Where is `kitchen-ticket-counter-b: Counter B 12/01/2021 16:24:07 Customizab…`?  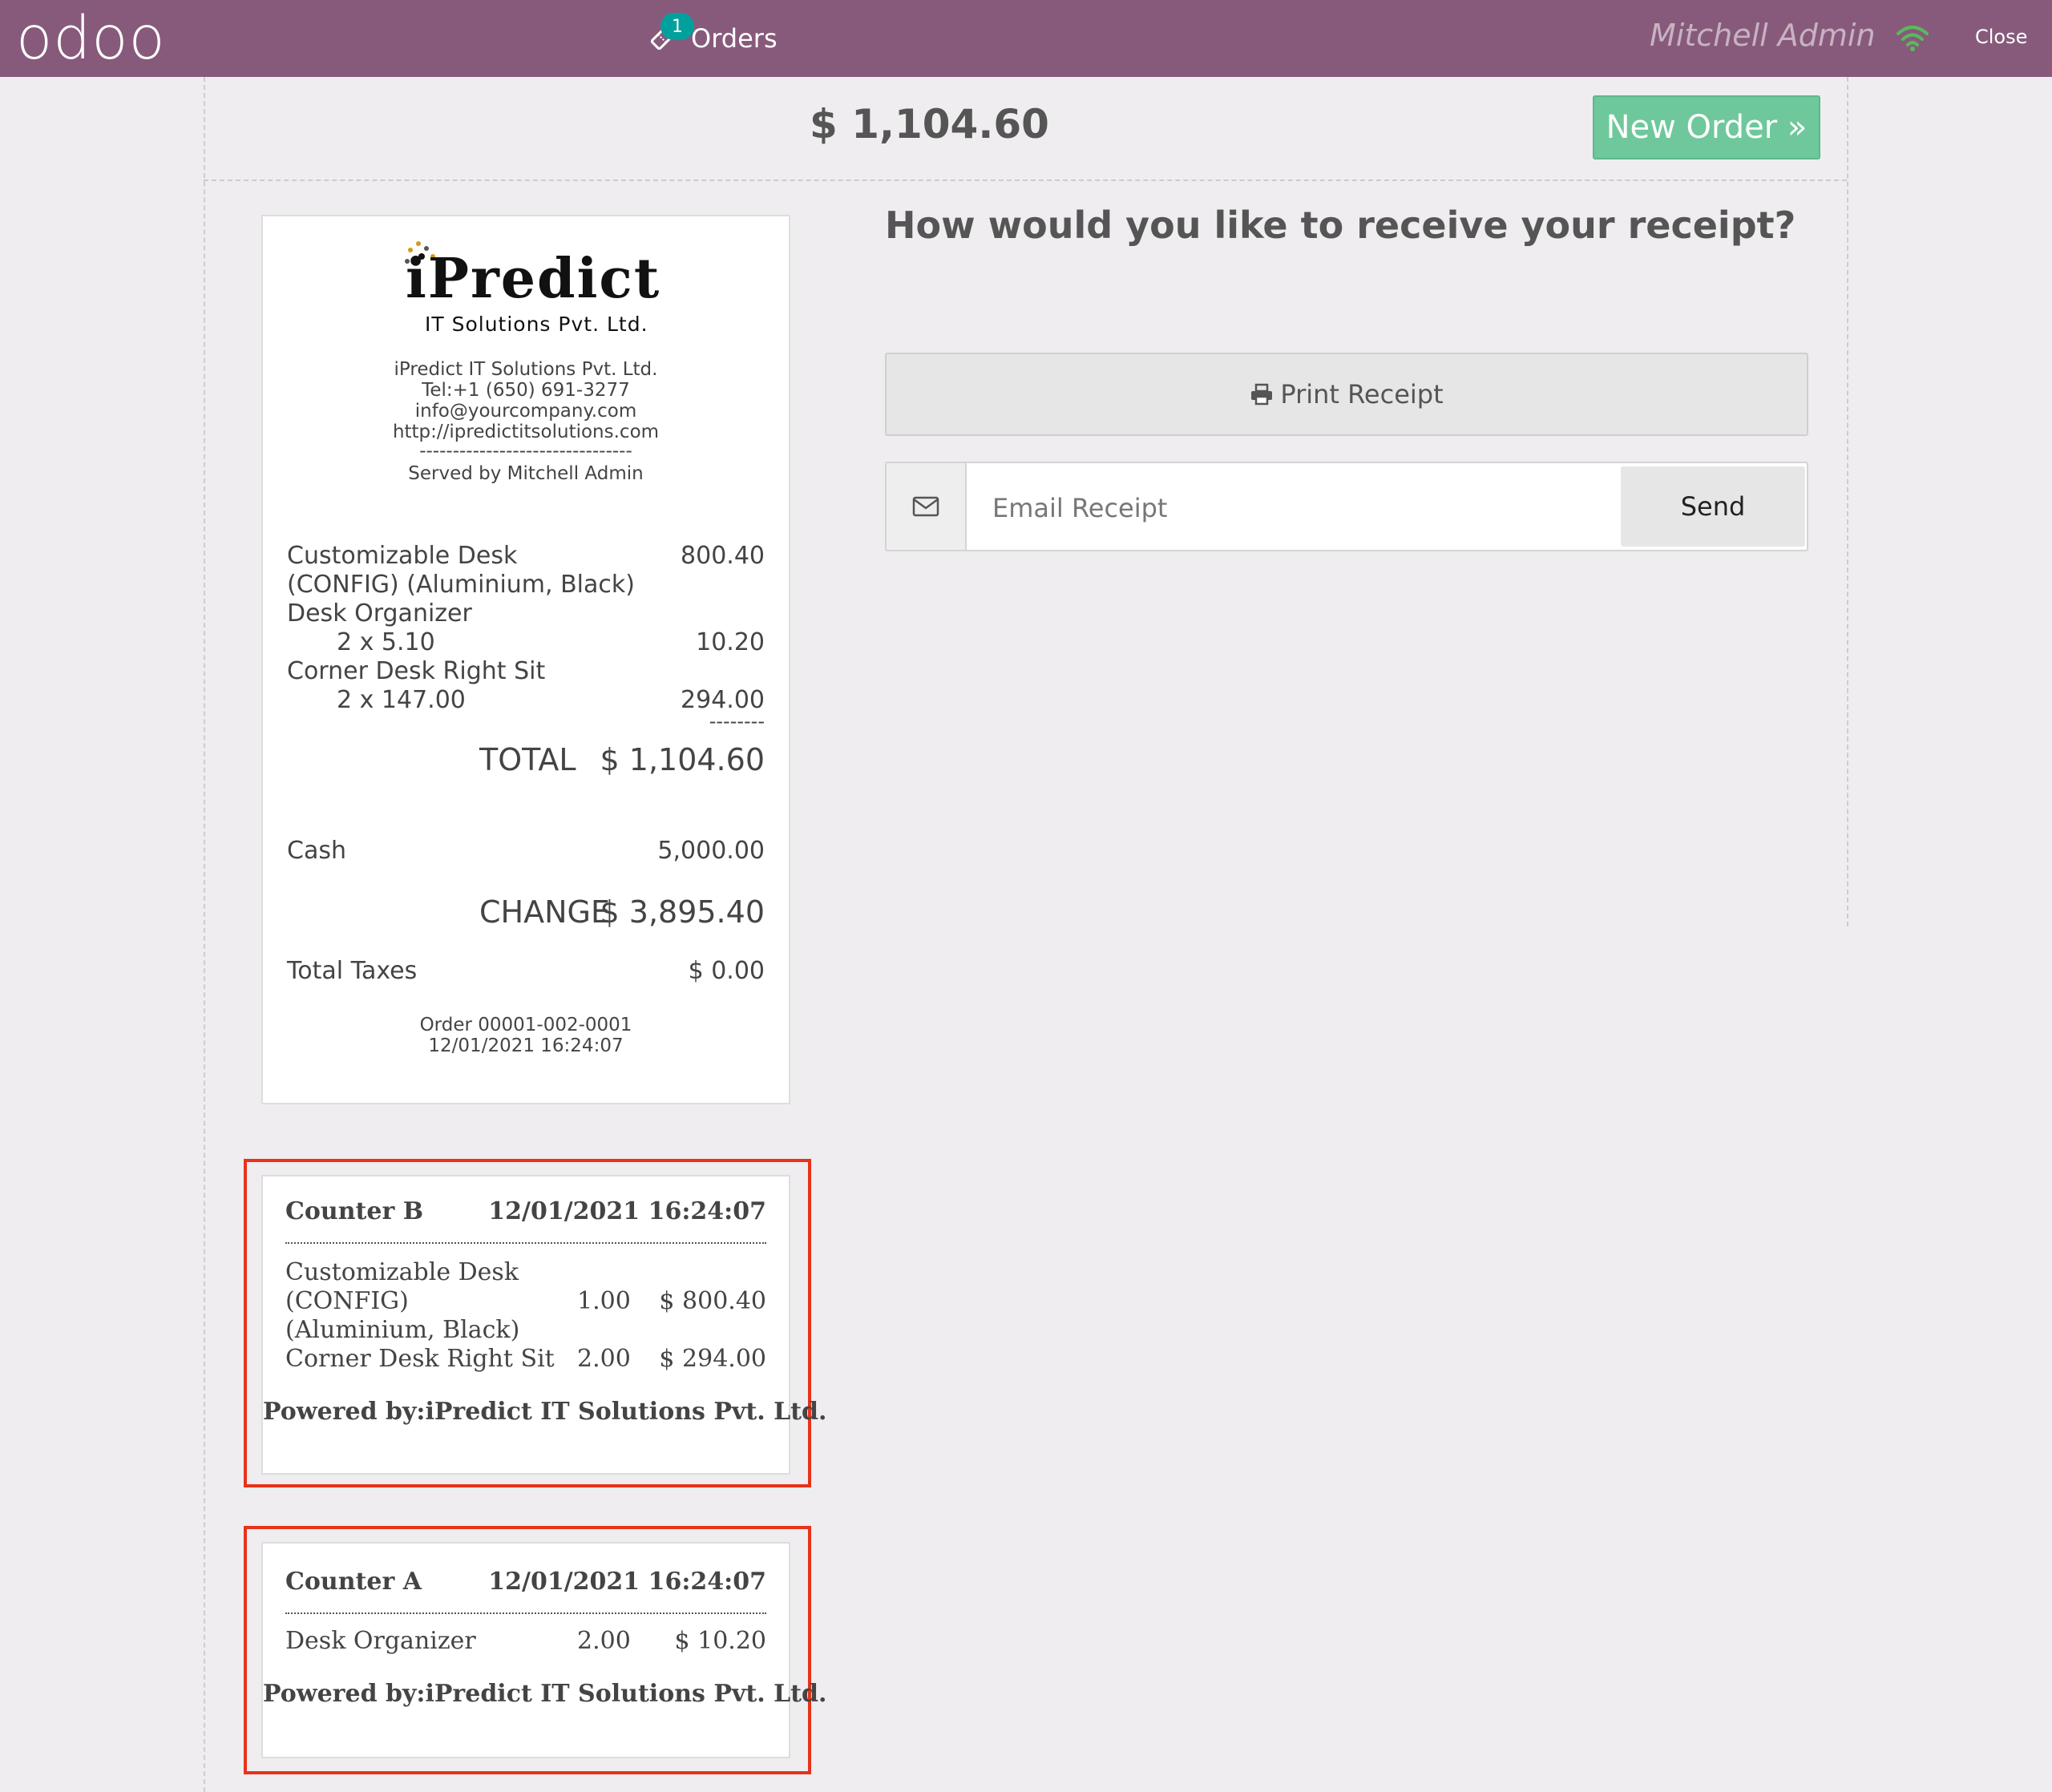
kitchen-ticket-counter-b: Counter B 12/01/2021 16:24:07 Customizab… is located at coordinates (544, 1325).